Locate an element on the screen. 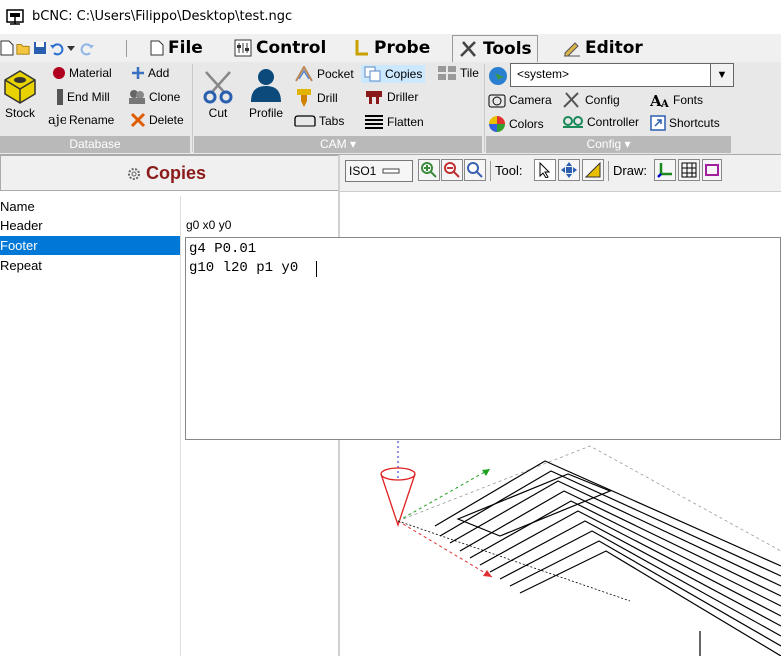  zoom-in-button is located at coordinates (429, 170).